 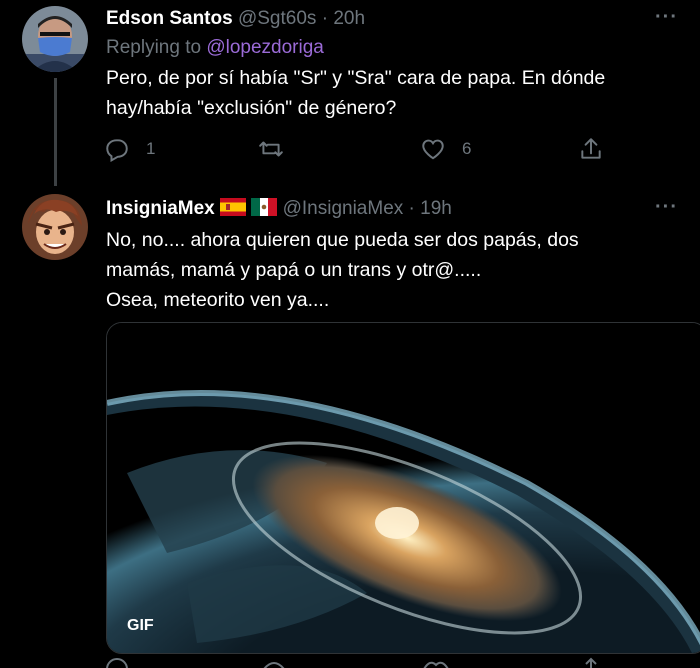 I want to click on like-button: 6, so click(x=445, y=149).